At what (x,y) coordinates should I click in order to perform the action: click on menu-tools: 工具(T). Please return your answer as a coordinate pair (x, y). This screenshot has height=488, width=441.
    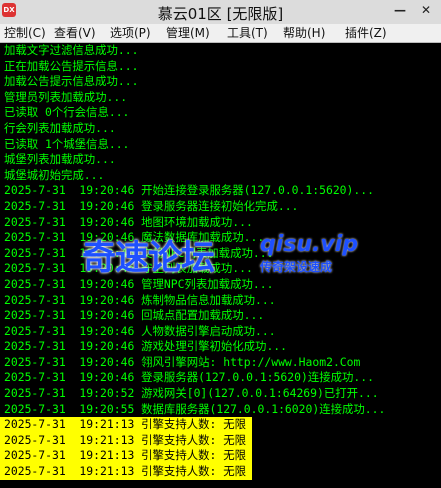
    Looking at the image, I should click on (251, 33).